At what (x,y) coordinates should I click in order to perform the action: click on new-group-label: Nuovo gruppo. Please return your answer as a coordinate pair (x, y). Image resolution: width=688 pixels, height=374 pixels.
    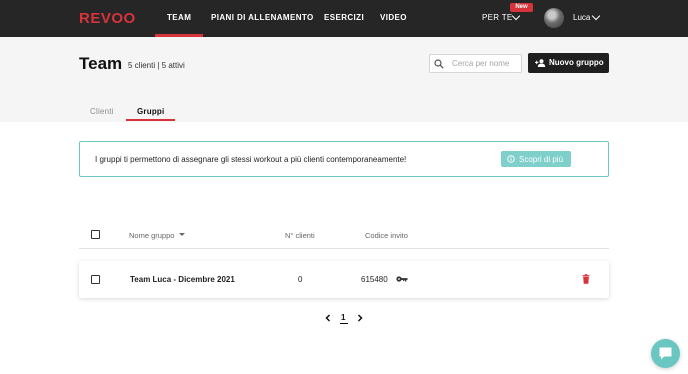
    Looking at the image, I should click on (576, 62).